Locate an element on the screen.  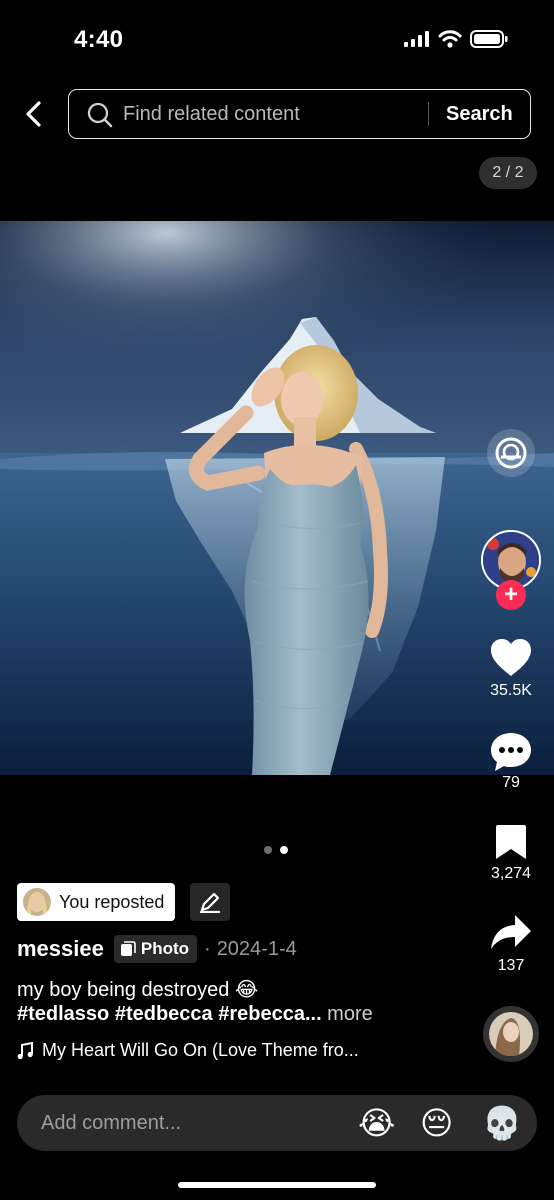
post-date: 2024-1-4 is located at coordinates (256, 948).